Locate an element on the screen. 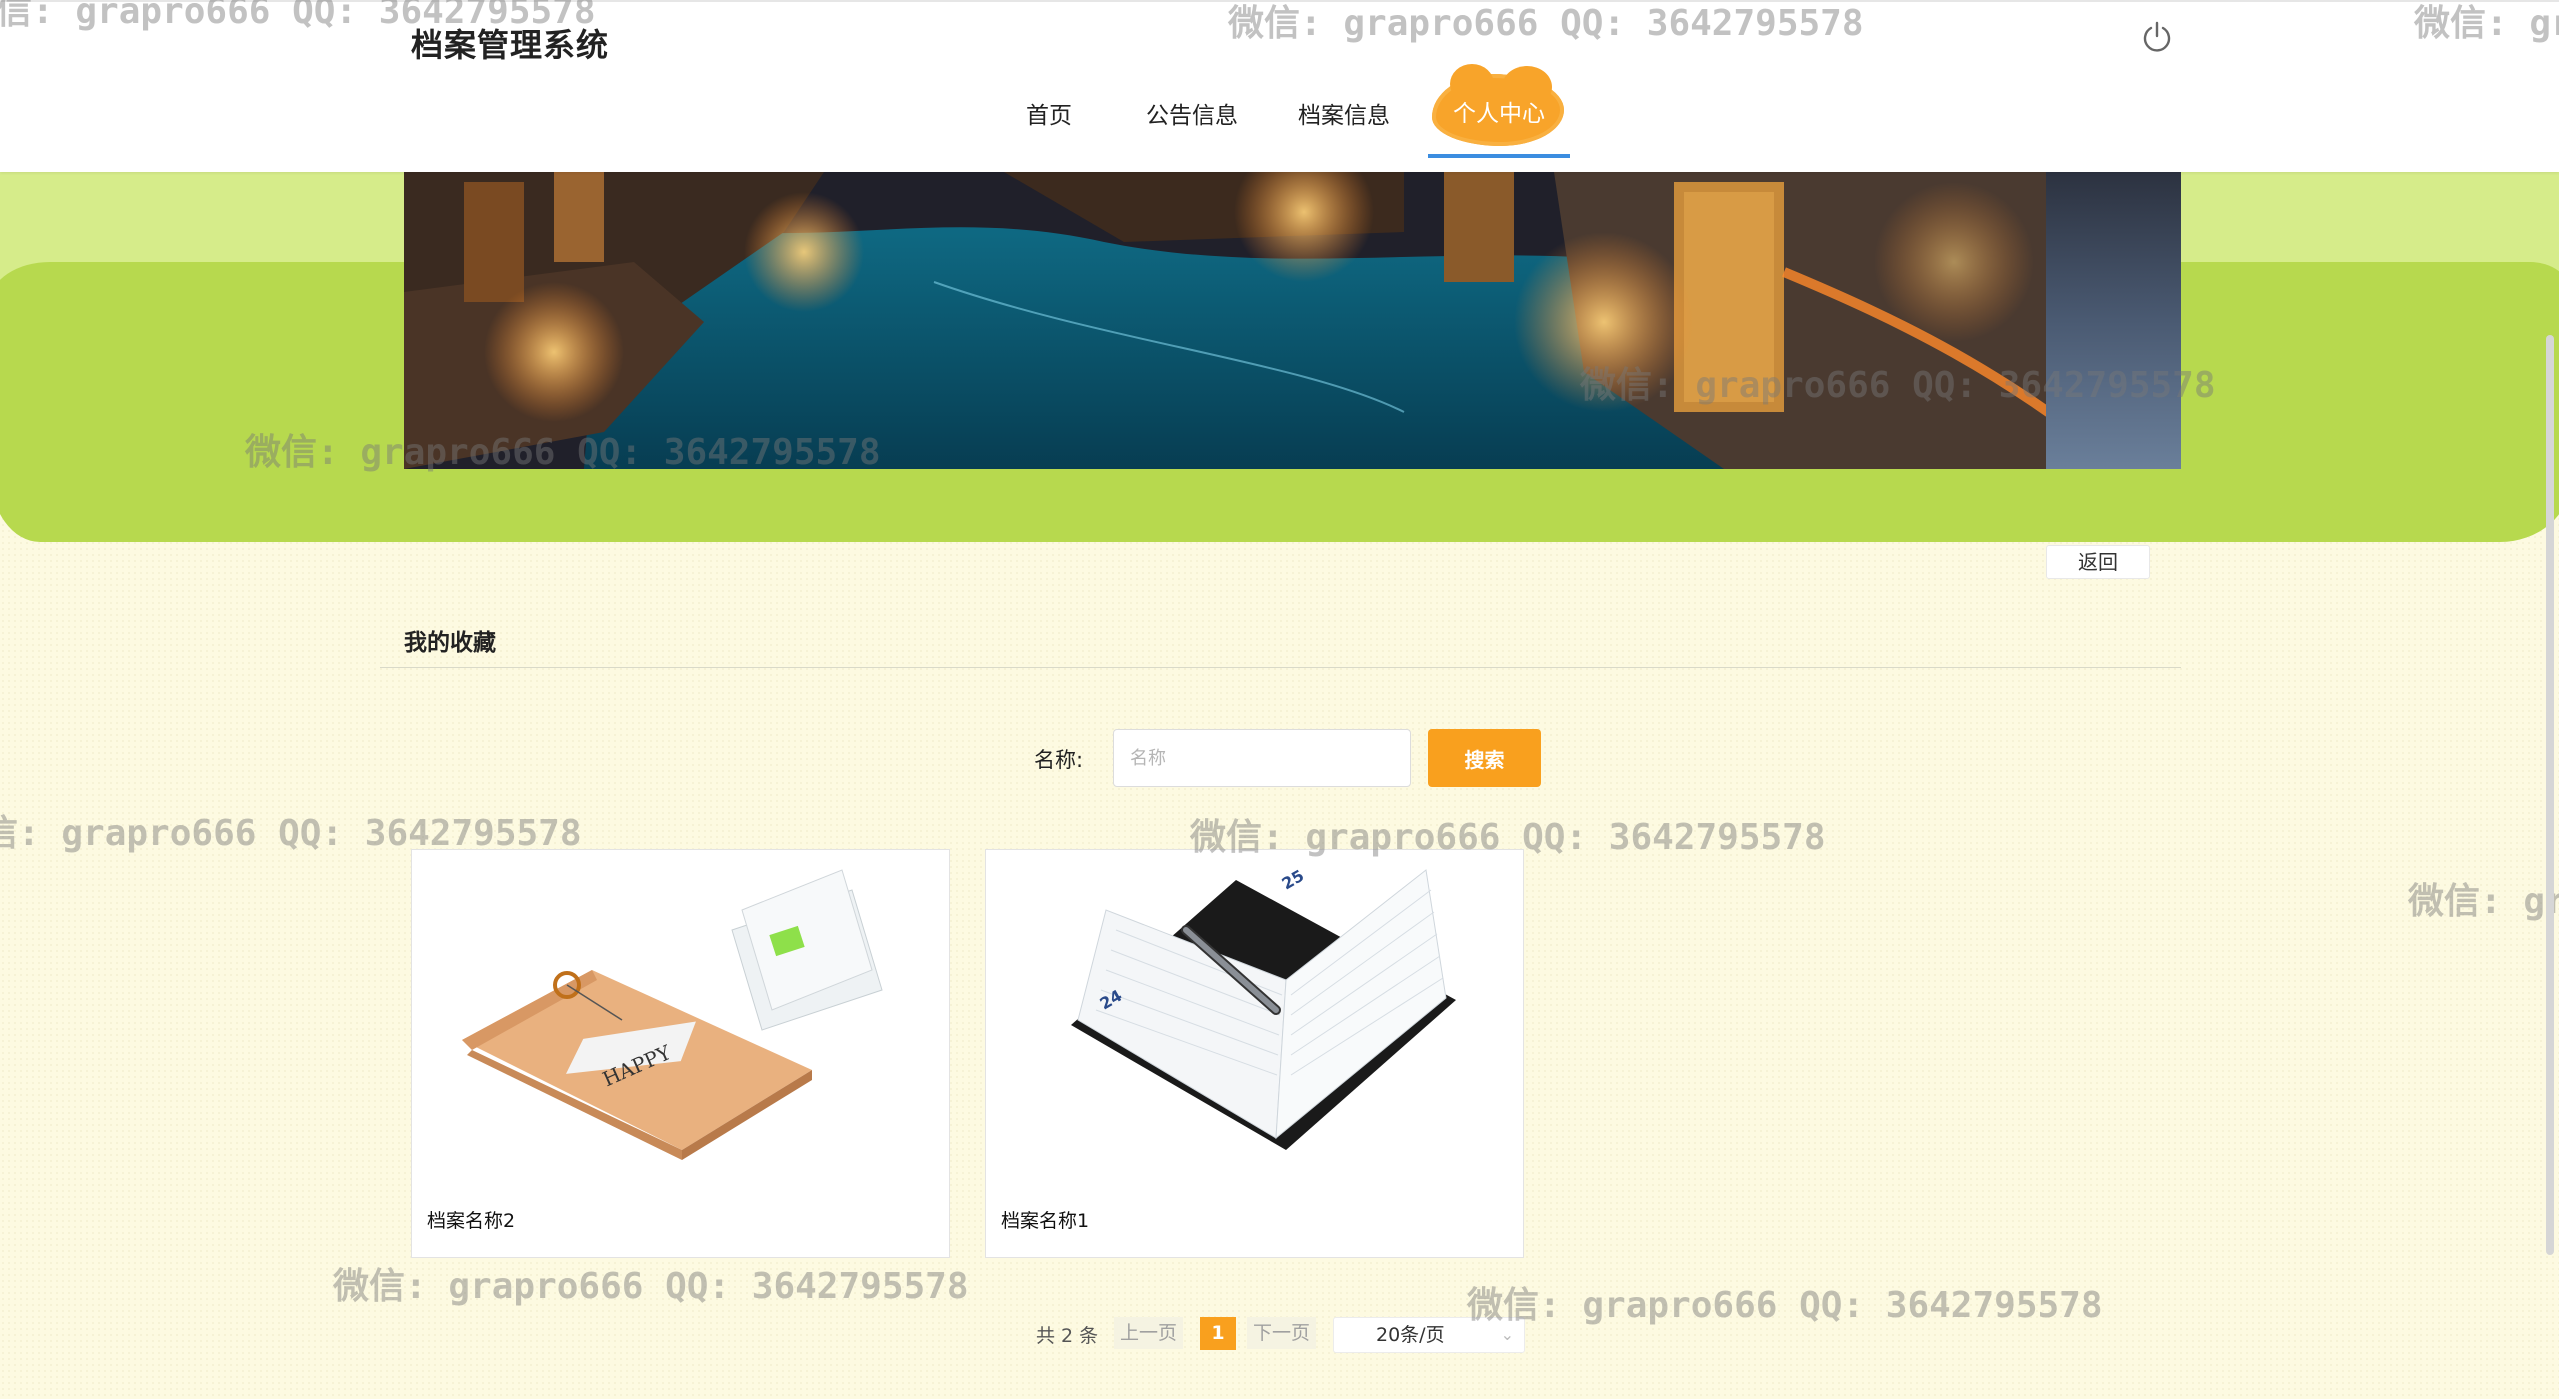 The width and height of the screenshot is (2559, 1399). pagination-next-button: 下一页 is located at coordinates (1282, 1333).